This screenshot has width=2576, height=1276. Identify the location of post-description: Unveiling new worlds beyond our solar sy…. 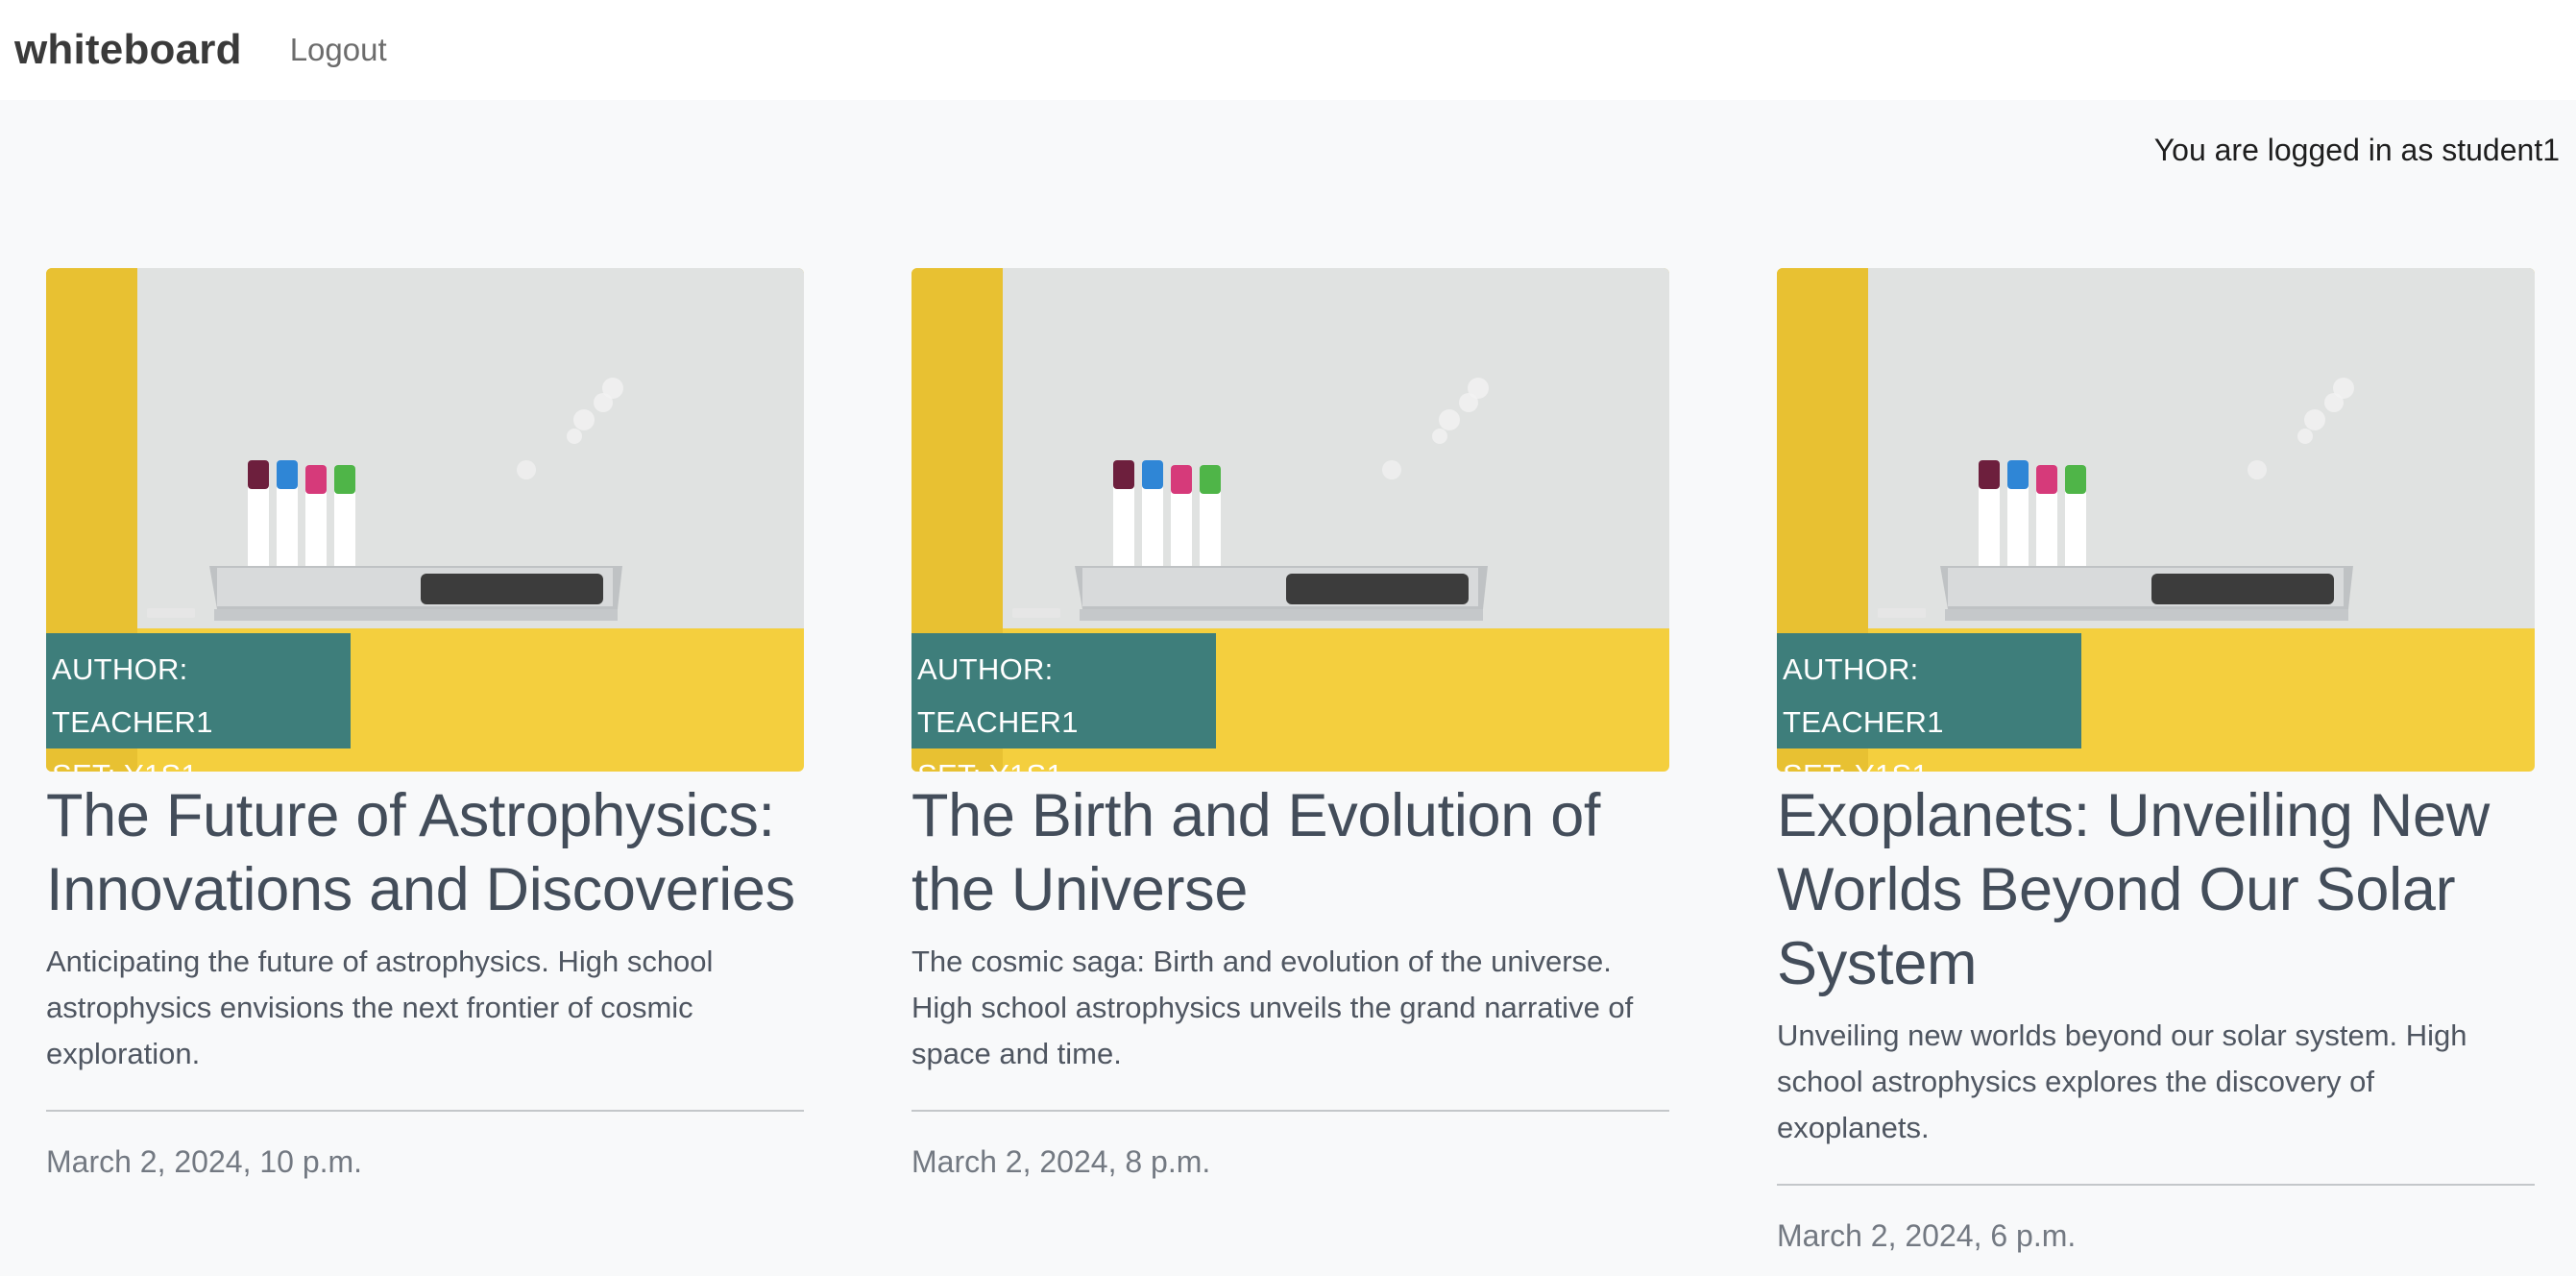
(2122, 1081).